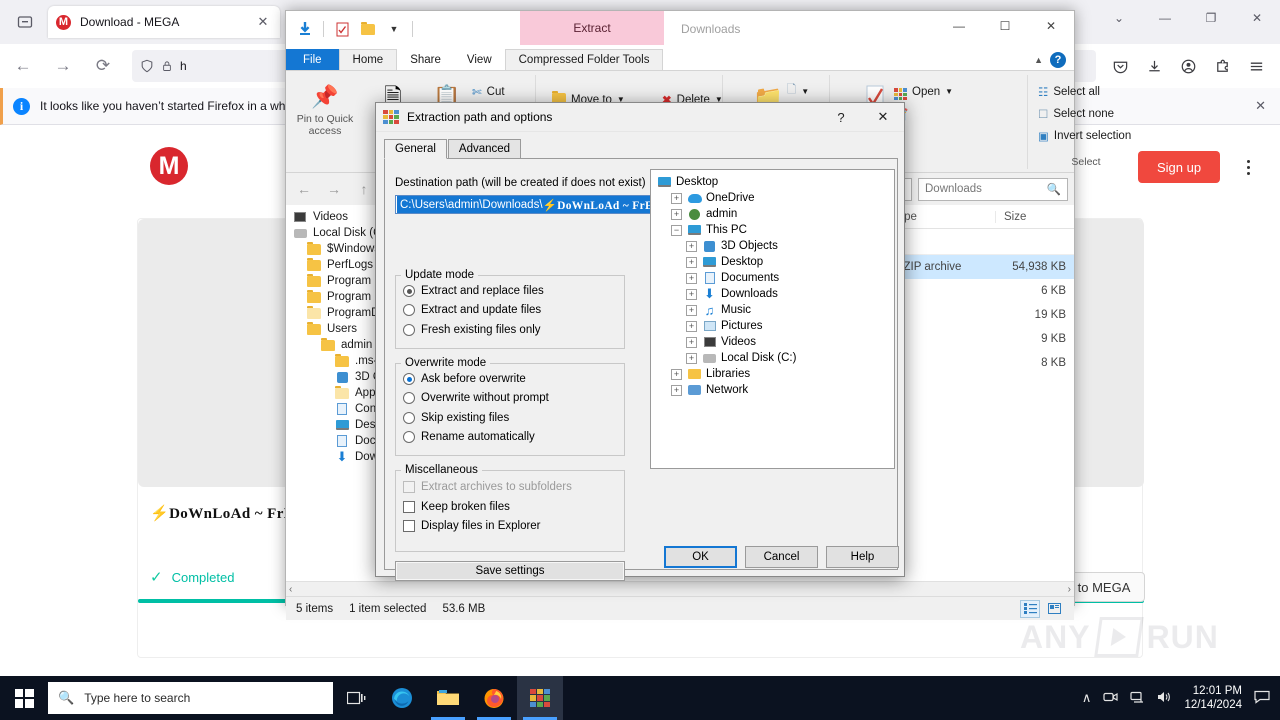  I want to click on firefox-icon, so click(494, 698).